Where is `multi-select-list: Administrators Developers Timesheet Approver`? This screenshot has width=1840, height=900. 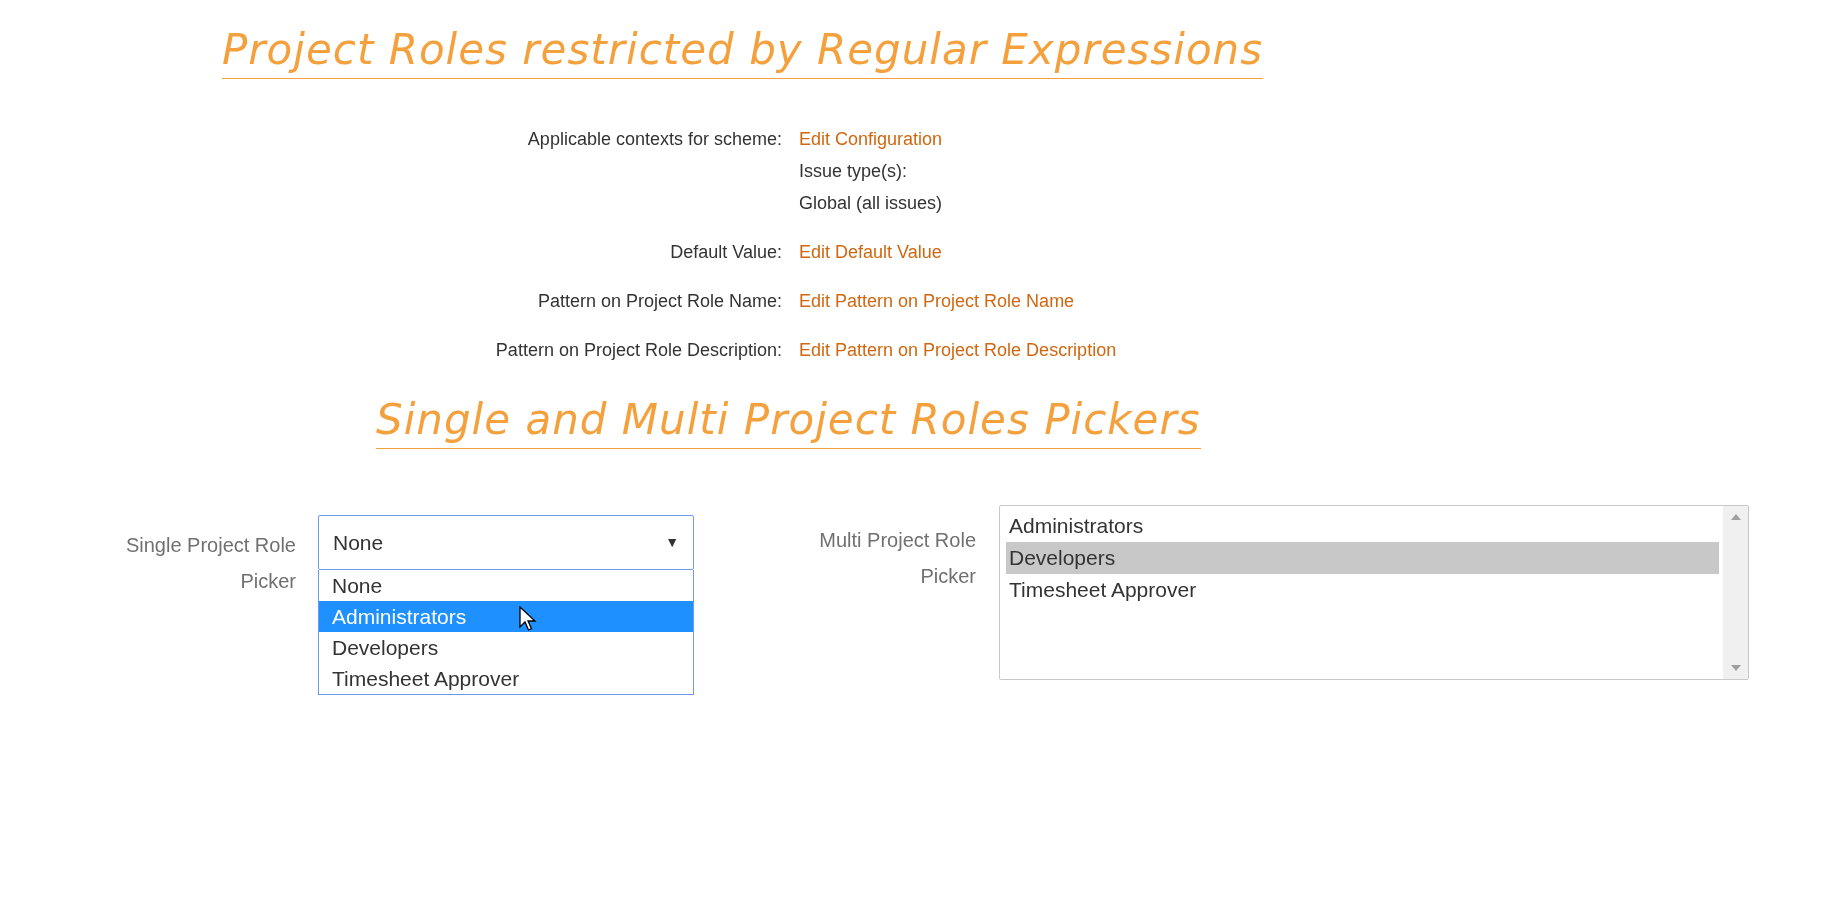
multi-select-list: Administrators Developers Timesheet Approver is located at coordinates (1374, 592).